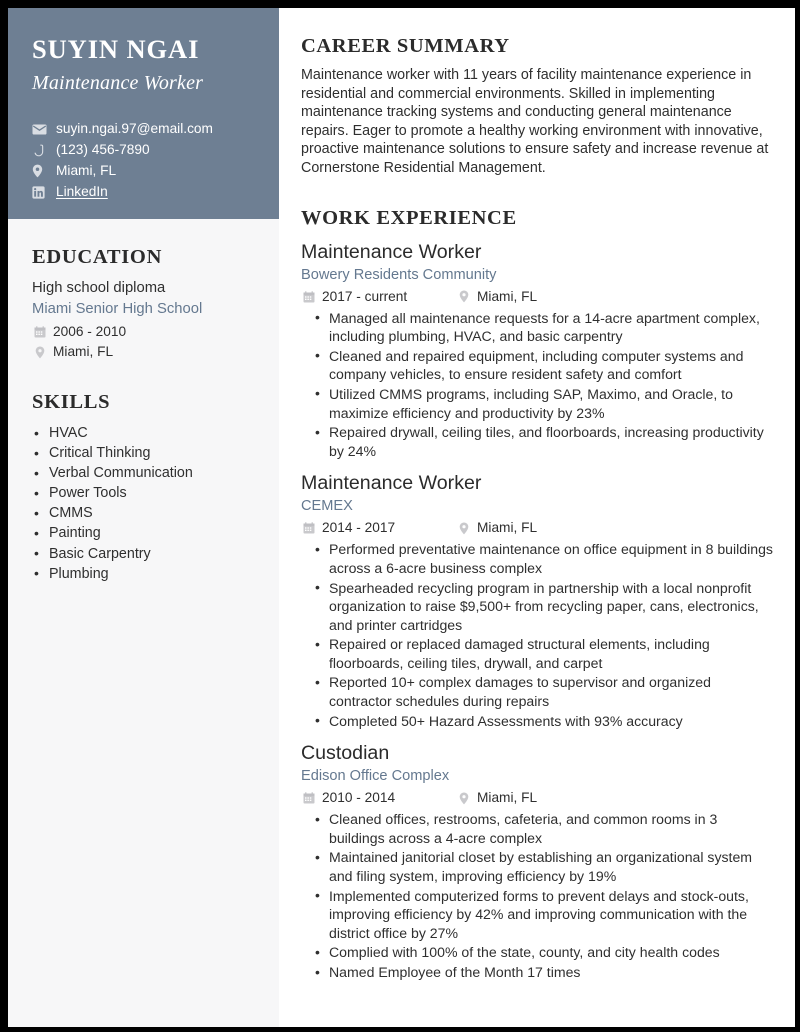  What do you see at coordinates (97, 257) in the screenshot?
I see `education-heading: EDUCATION` at bounding box center [97, 257].